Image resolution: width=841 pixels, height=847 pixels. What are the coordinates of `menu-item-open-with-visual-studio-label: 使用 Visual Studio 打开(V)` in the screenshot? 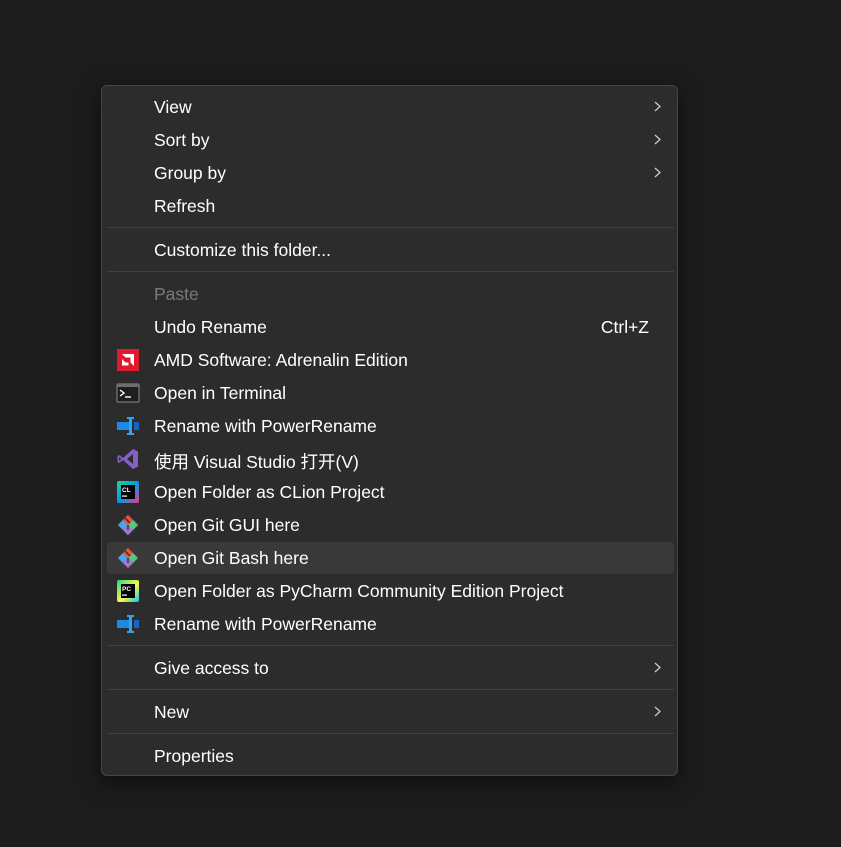 It's located at (256, 462).